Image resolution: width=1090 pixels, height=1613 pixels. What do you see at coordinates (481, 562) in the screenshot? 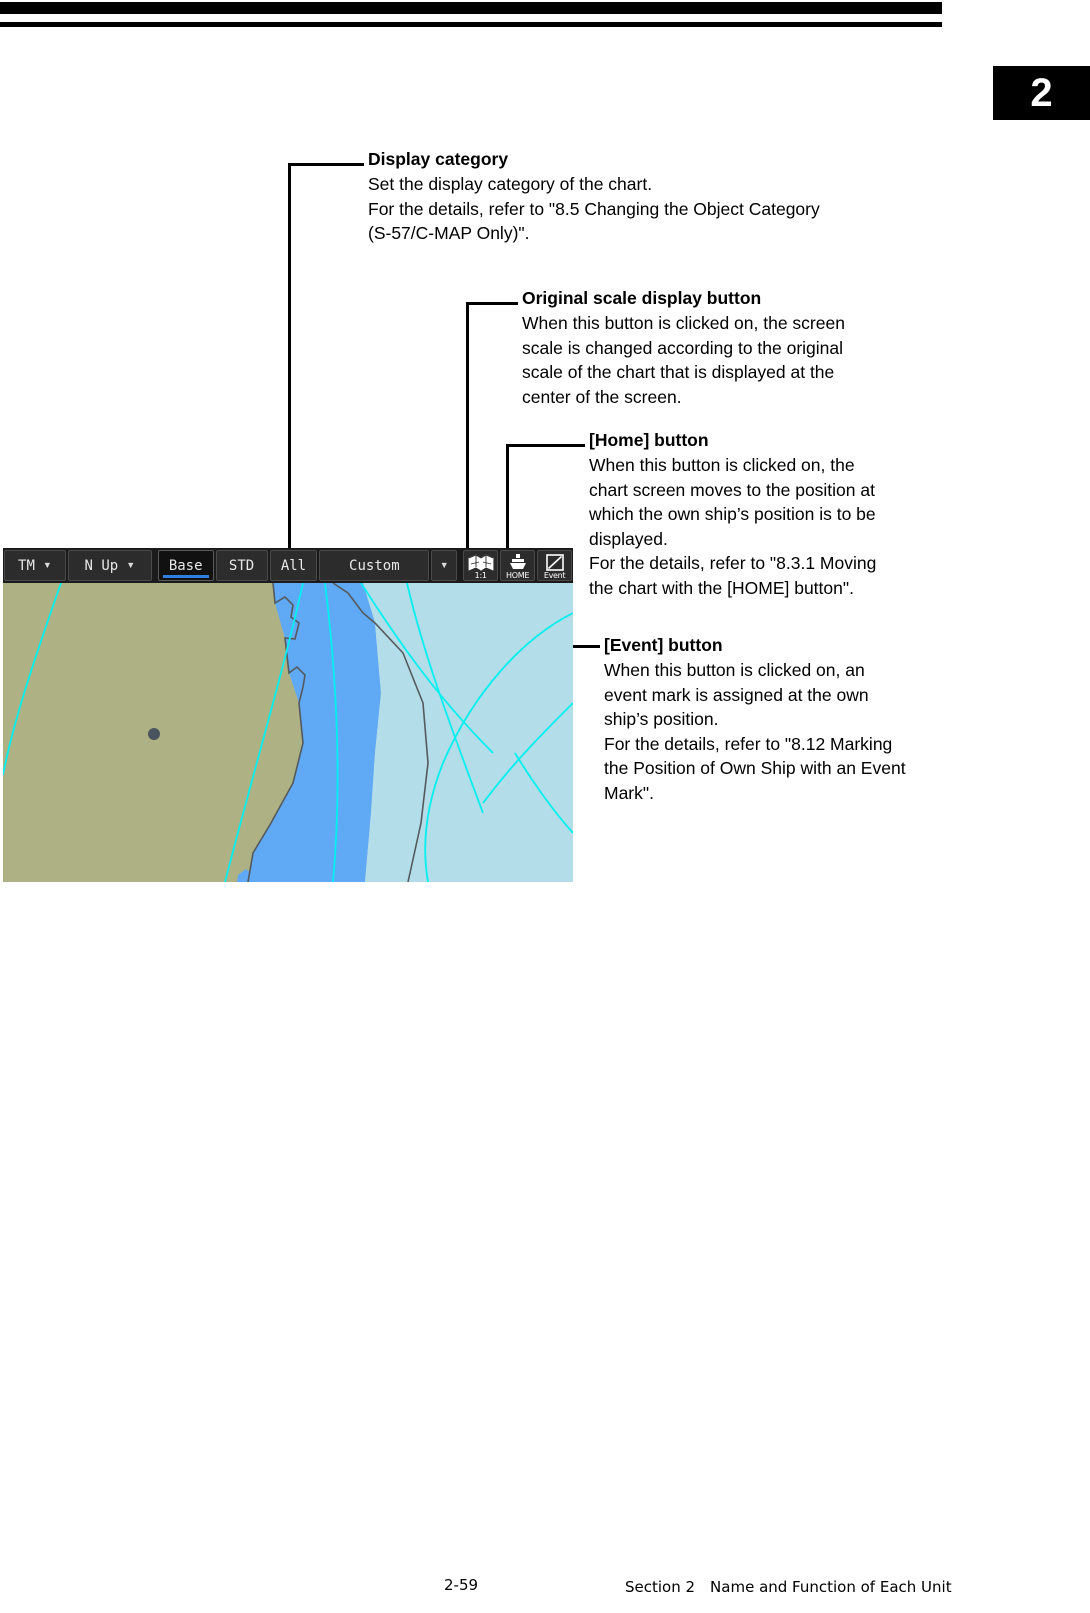
I see `chart-scale-icon` at bounding box center [481, 562].